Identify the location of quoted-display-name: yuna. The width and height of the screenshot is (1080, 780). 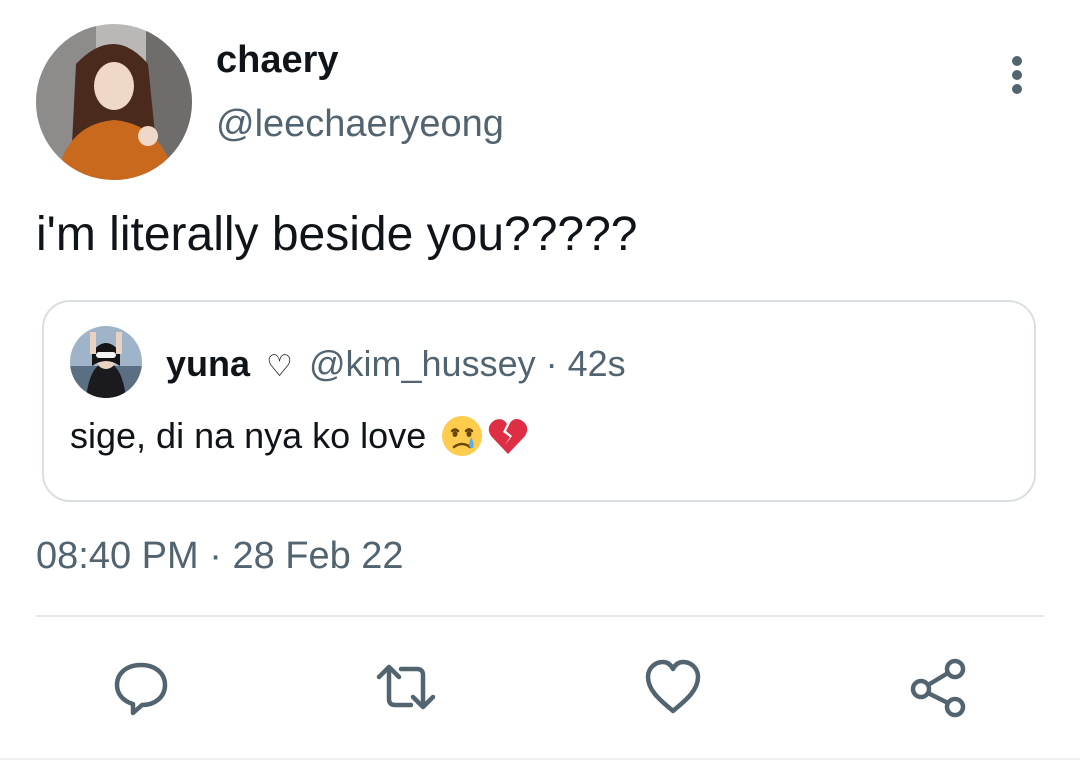
(208, 363).